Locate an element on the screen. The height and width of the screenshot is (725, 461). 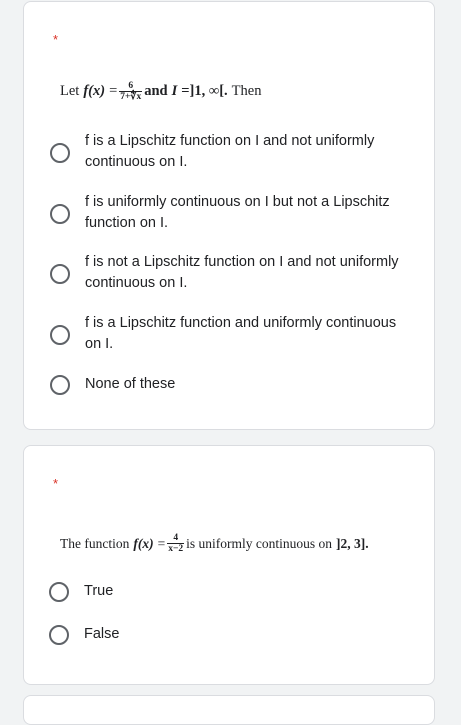
question-rest: is uniformly continuous on is located at coordinates (259, 543).